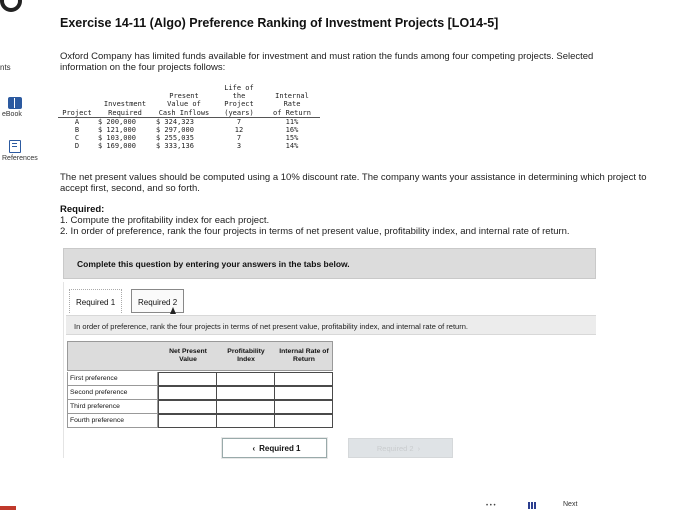  What do you see at coordinates (175, 130) in the screenshot?
I see `pv-cell: $ 297,000` at bounding box center [175, 130].